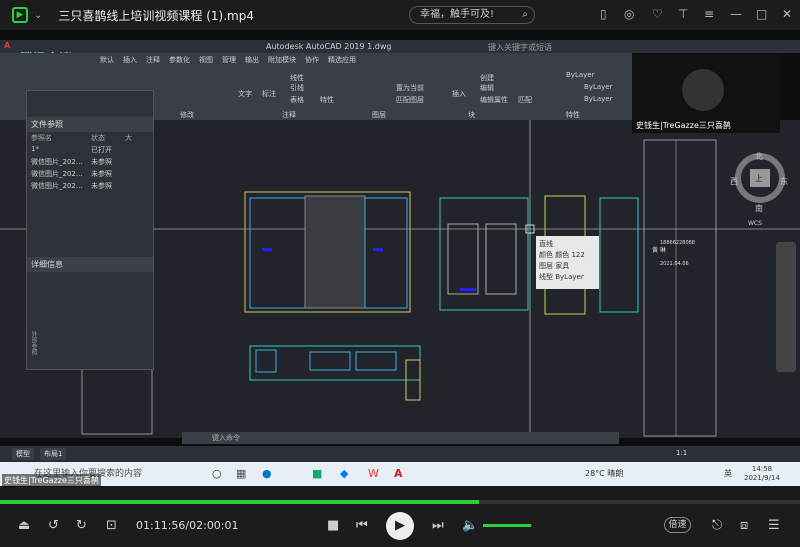 The height and width of the screenshot is (547, 800). I want to click on stop-icon: ■, so click(333, 525).